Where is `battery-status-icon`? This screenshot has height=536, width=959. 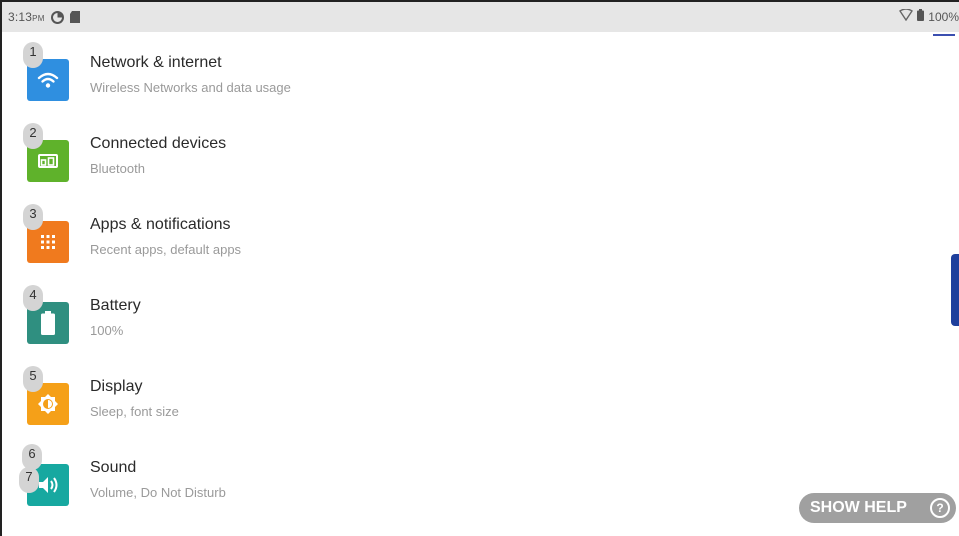
battery-status-icon is located at coordinates (921, 17).